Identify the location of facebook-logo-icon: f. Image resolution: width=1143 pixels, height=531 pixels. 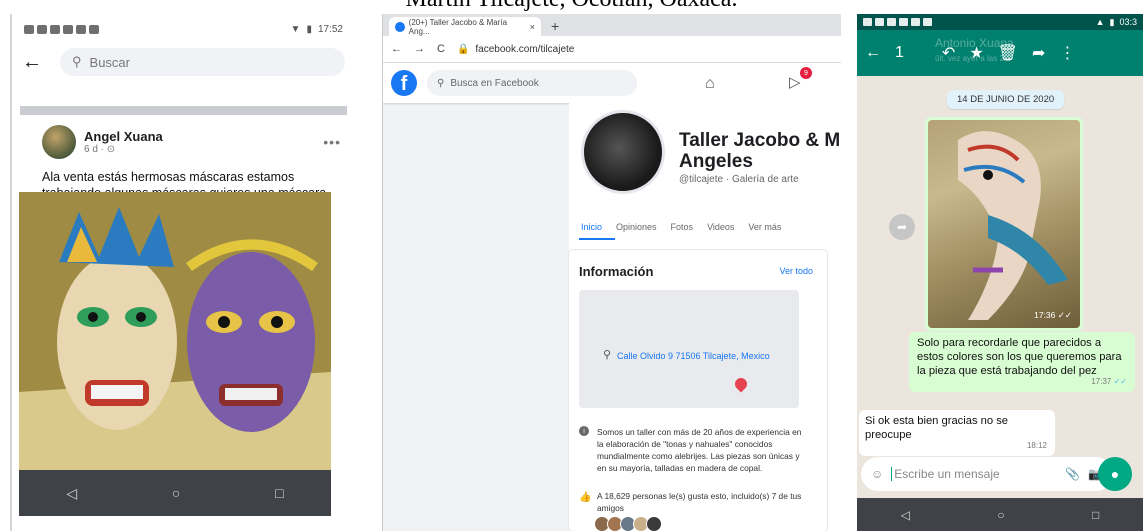
(404, 83).